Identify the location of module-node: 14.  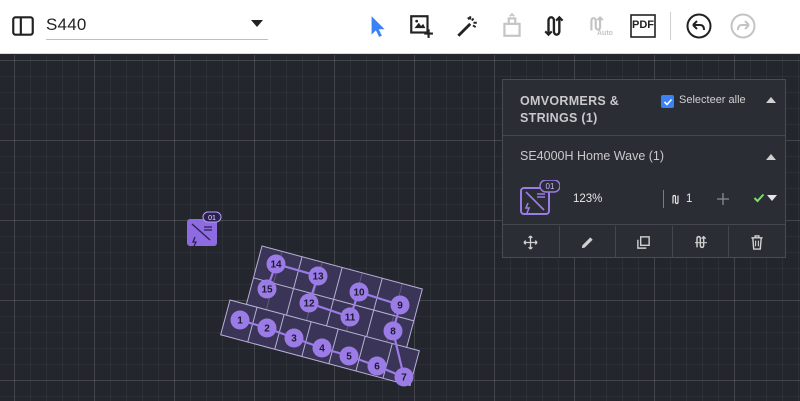
(276, 264).